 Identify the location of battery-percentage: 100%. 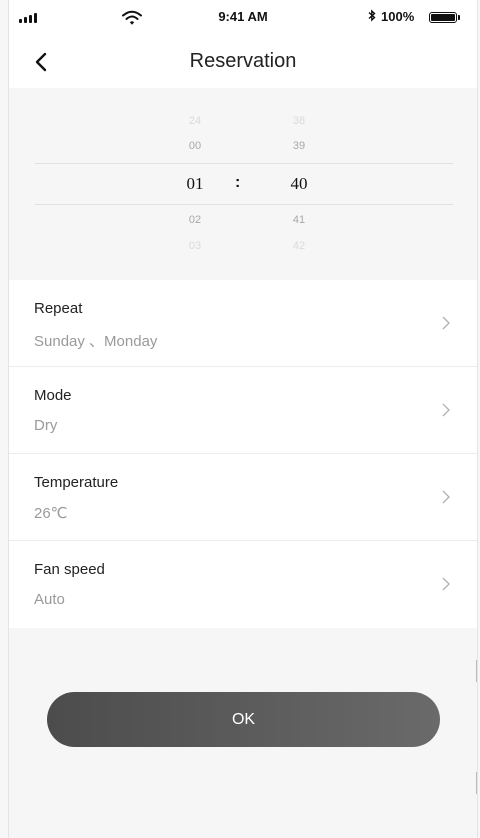
(398, 16).